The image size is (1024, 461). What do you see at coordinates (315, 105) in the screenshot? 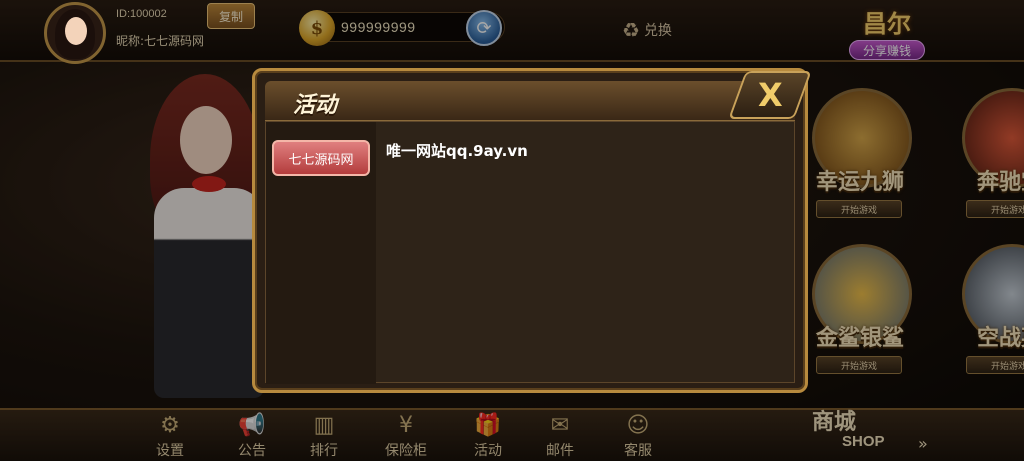
I see `dialog-title: 活动` at bounding box center [315, 105].